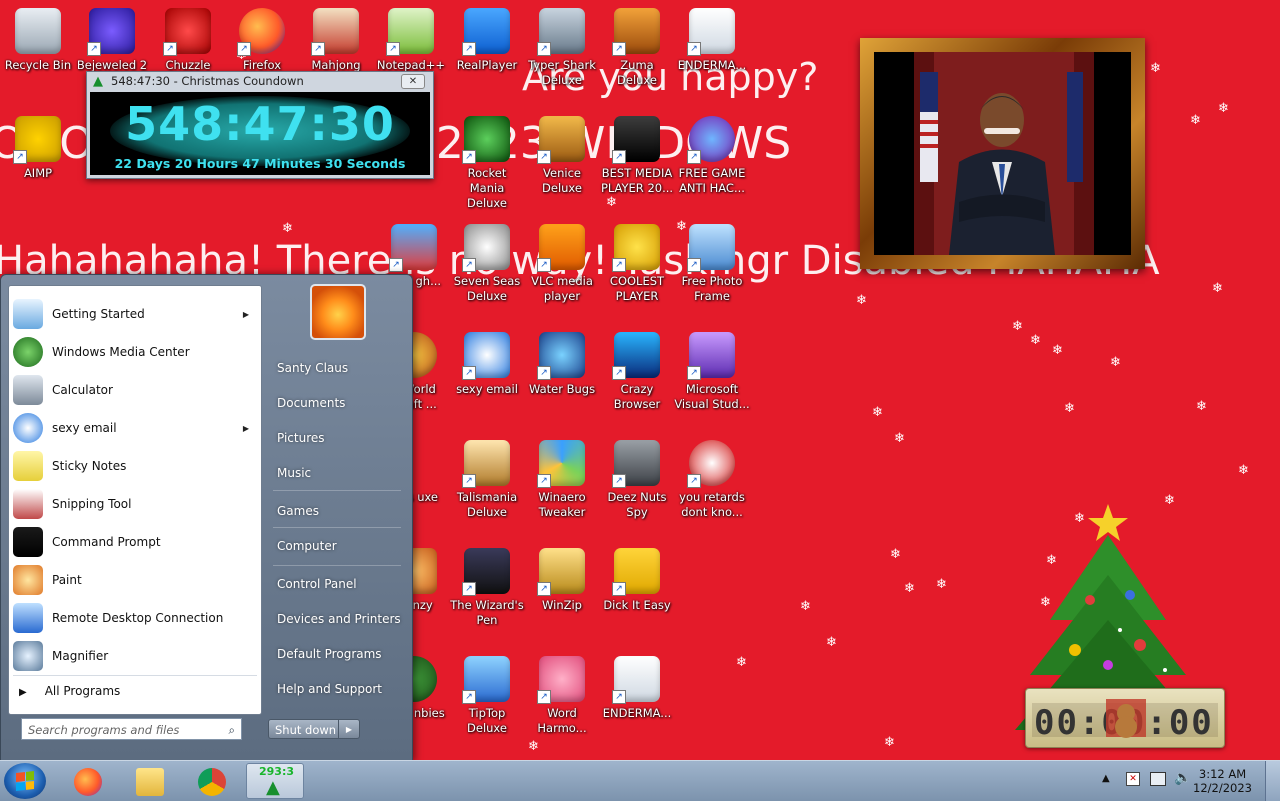 The height and width of the screenshot is (801, 1280). Describe the element at coordinates (338, 312) in the screenshot. I see `user-avatar` at that location.